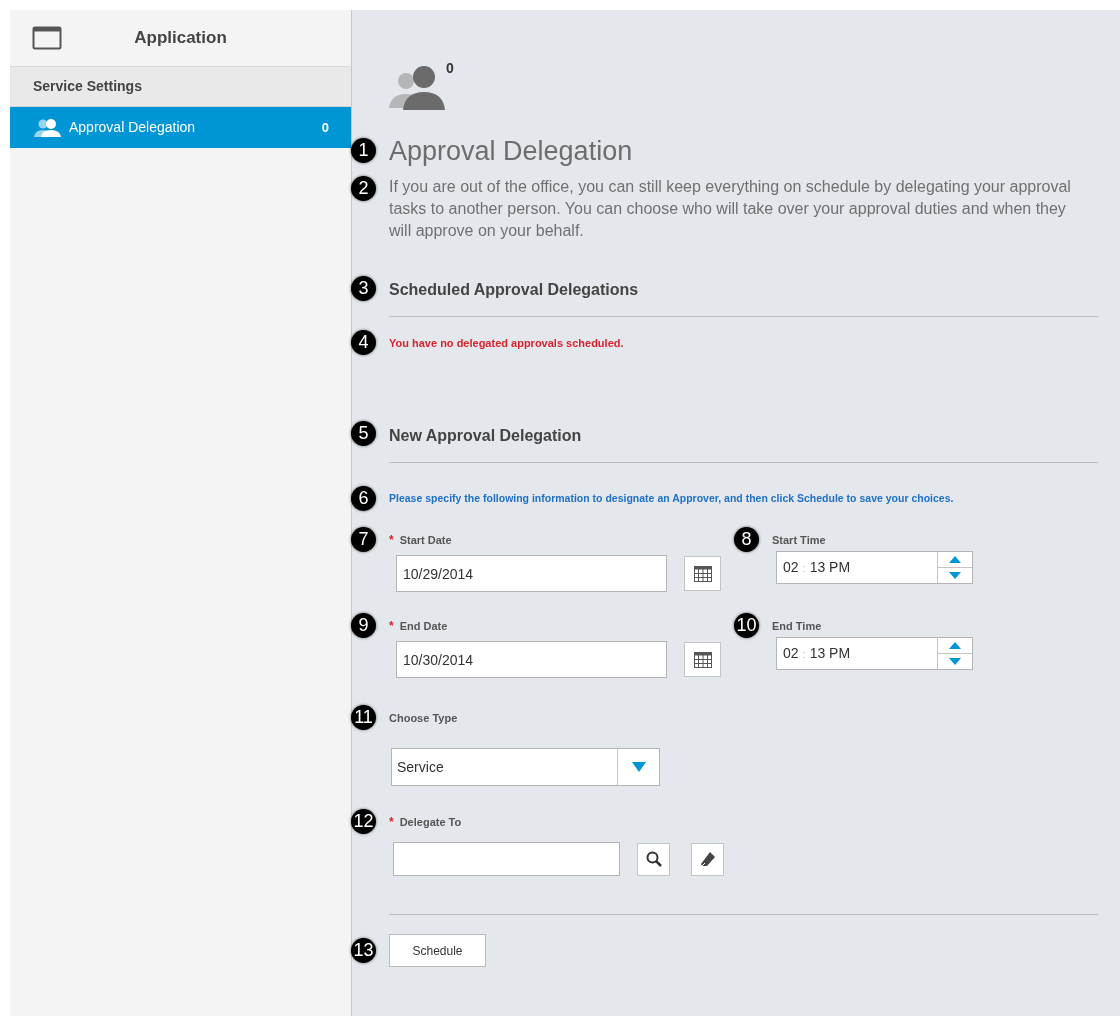 The width and height of the screenshot is (1120, 1016). I want to click on callout-number: 7, so click(363, 540).